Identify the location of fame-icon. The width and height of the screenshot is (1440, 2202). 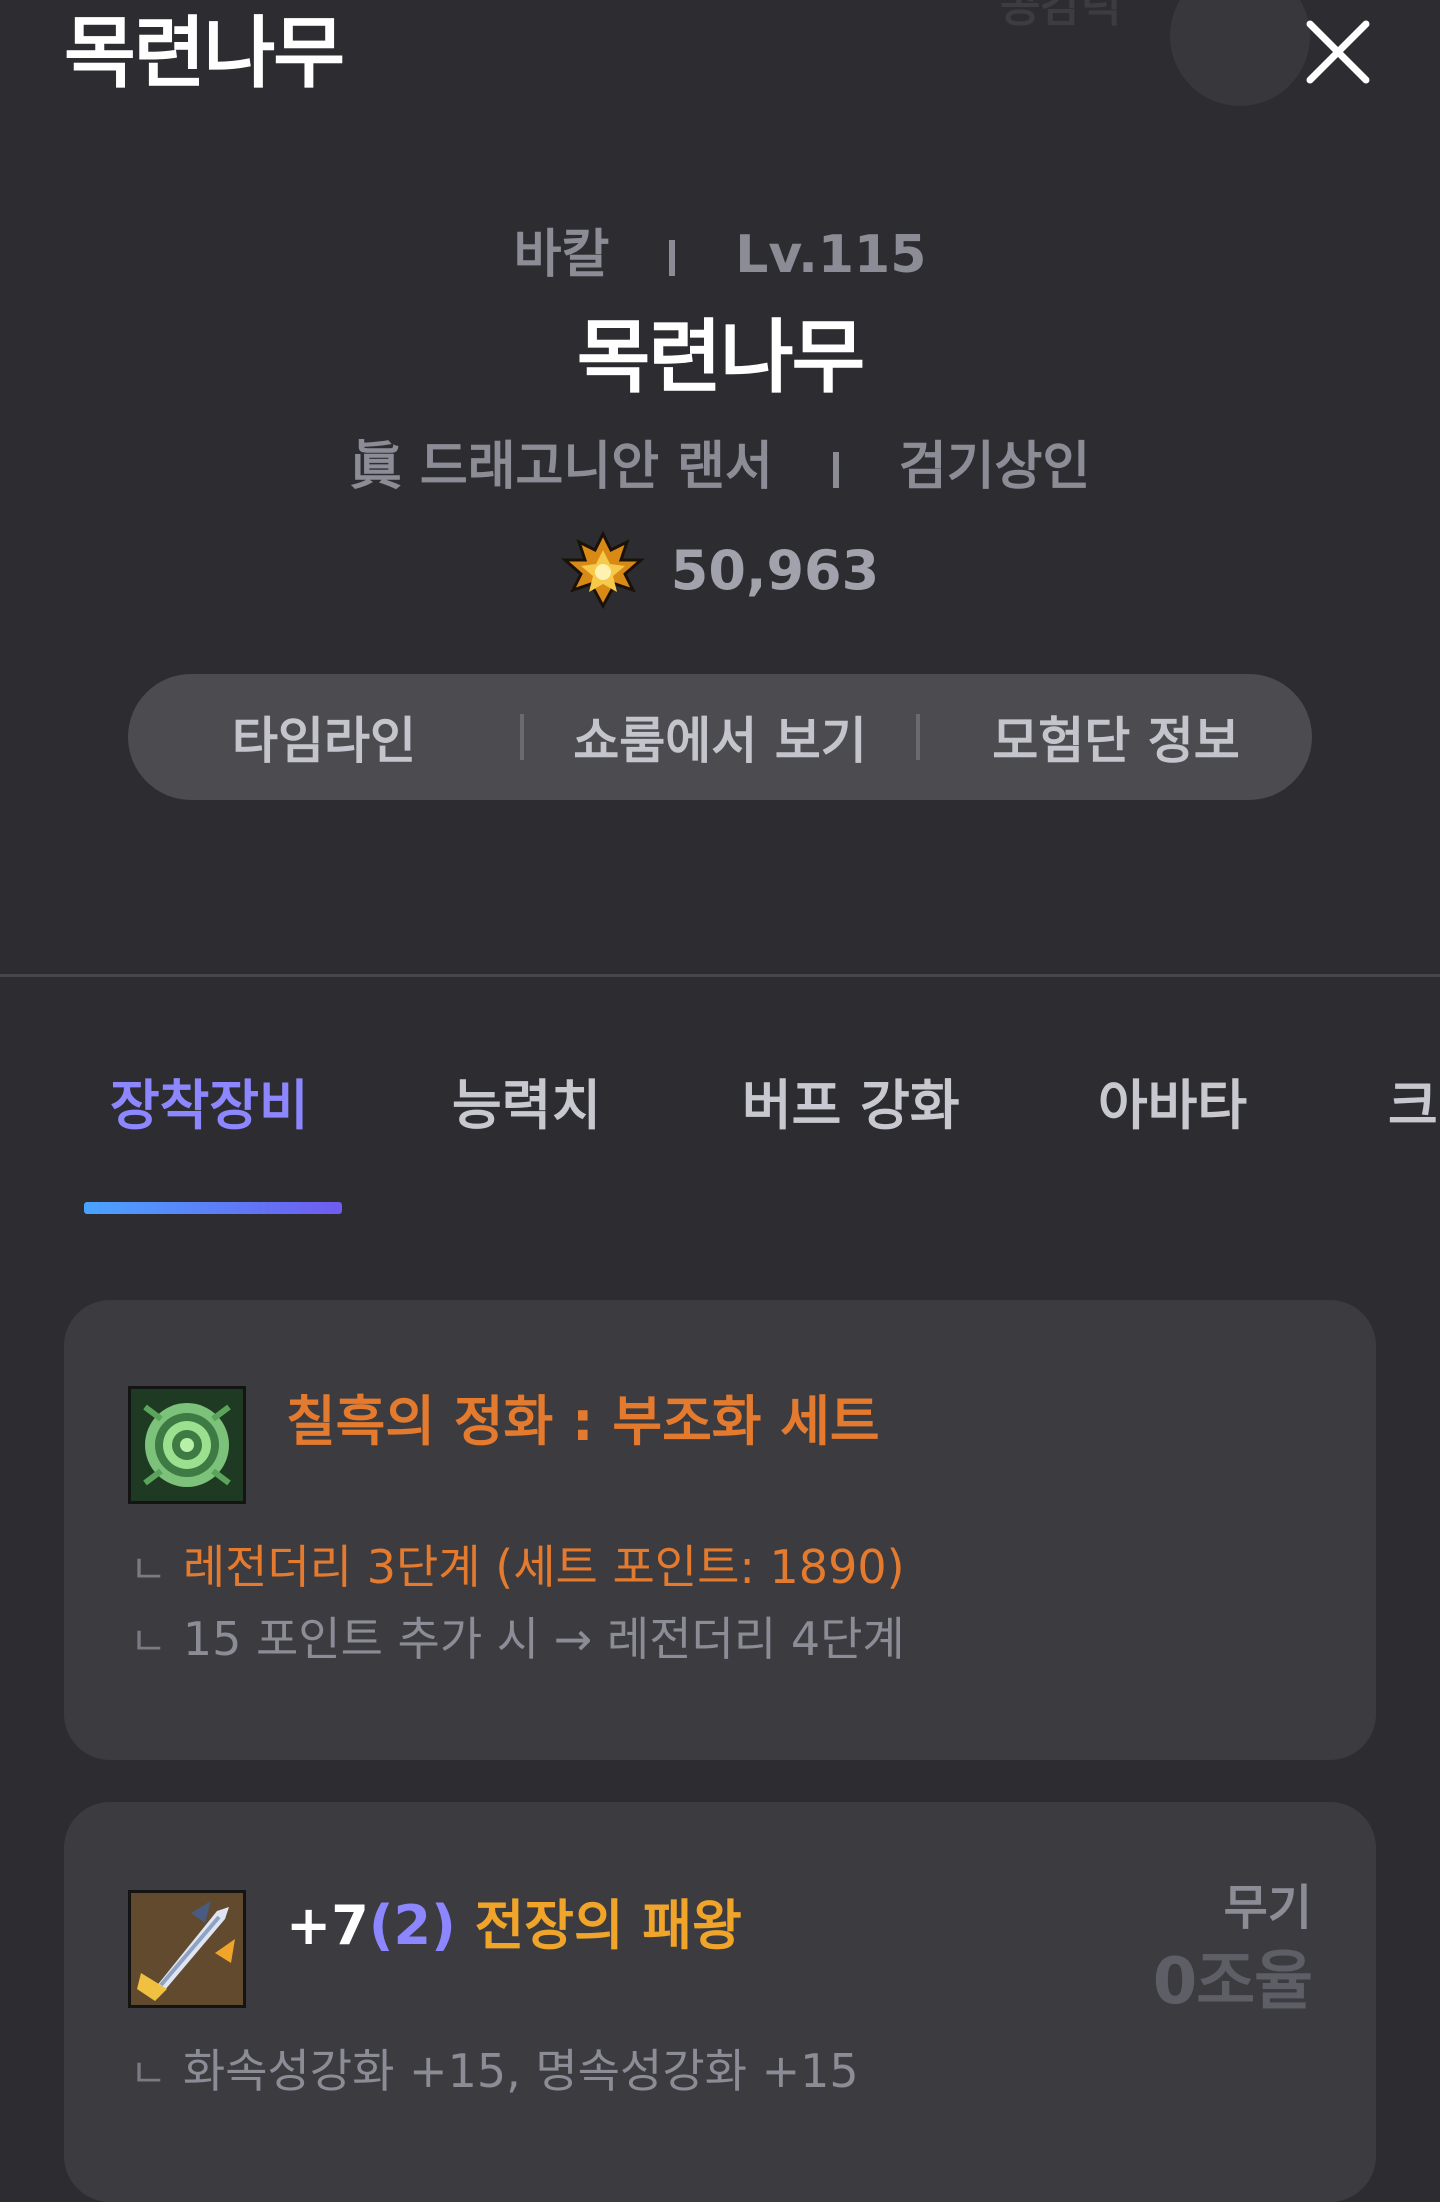
(602, 570).